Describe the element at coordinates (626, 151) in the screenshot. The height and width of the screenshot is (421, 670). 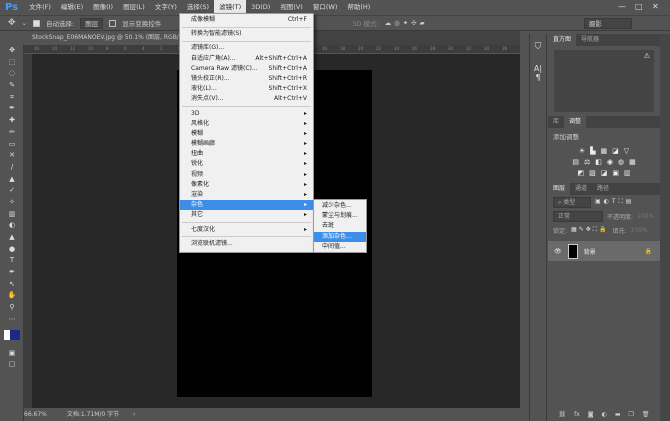
I see `adjustment-icon: ▽` at that location.